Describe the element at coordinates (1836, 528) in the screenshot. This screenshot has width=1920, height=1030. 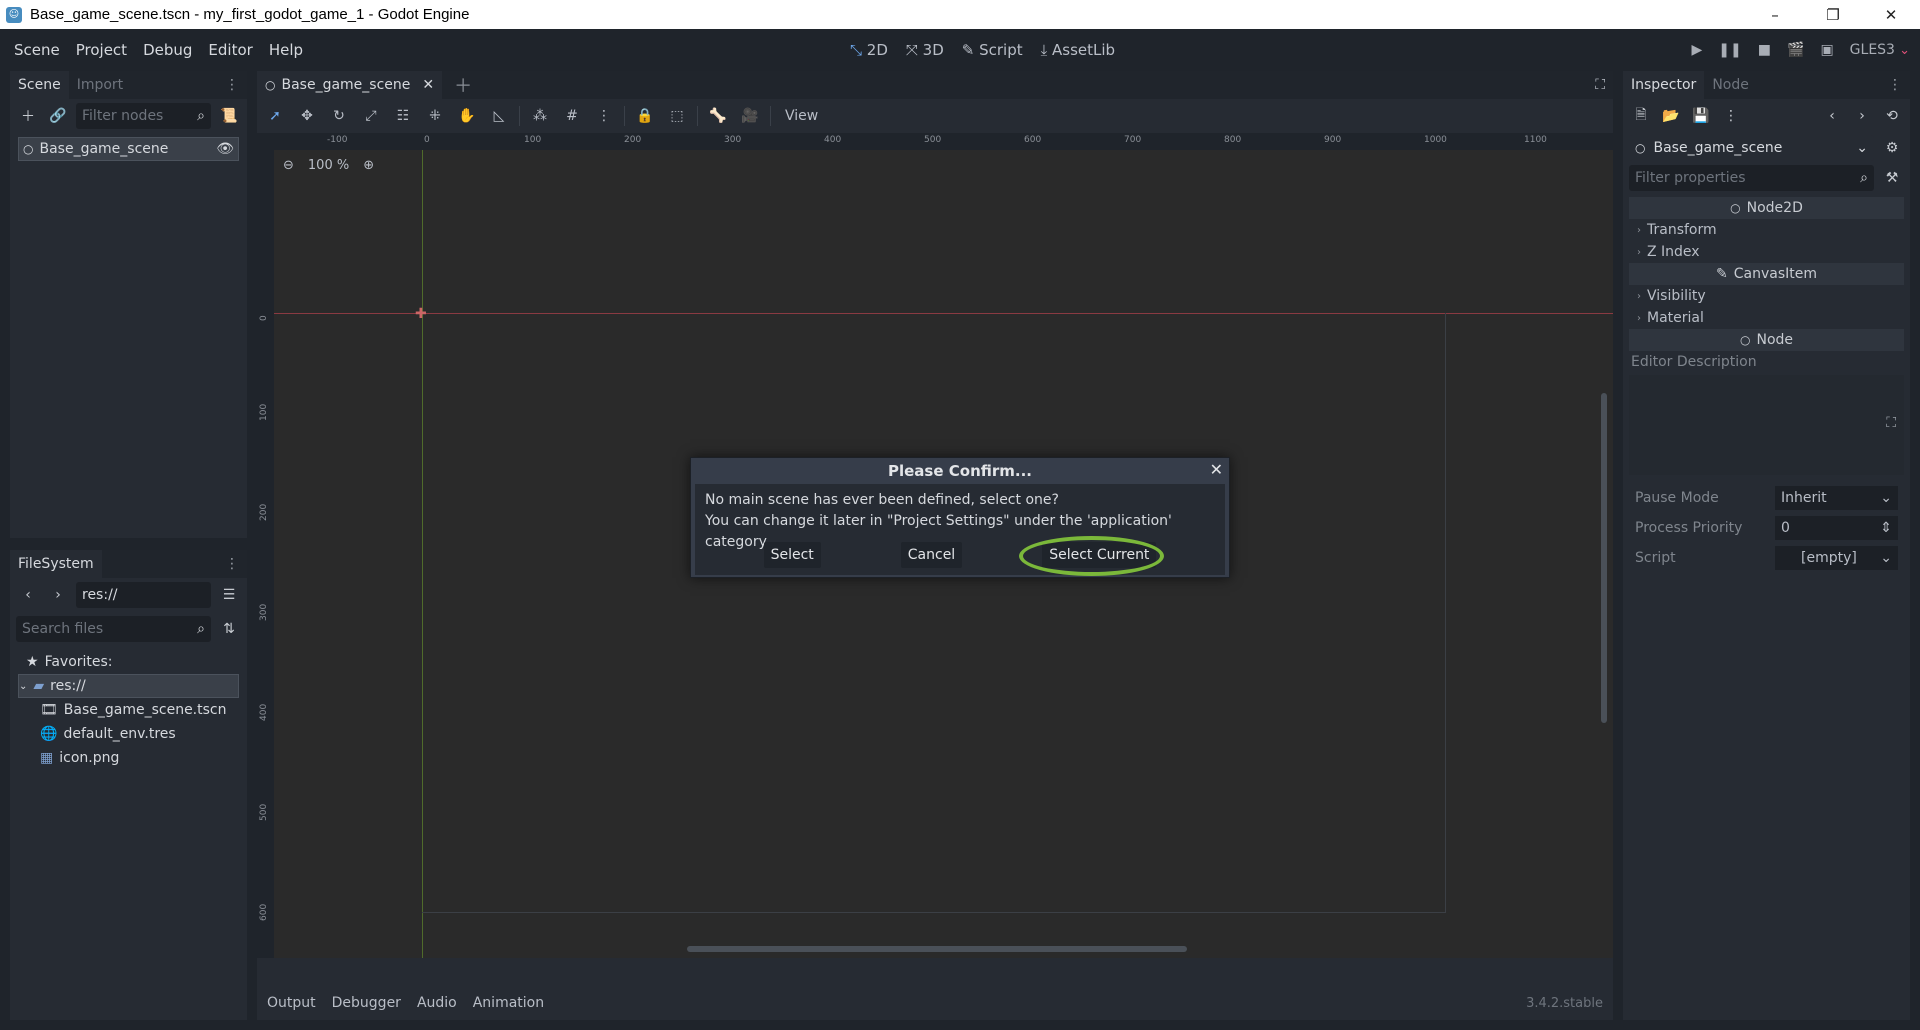
I see `process-priority-spinbox: 0 ⇕` at that location.